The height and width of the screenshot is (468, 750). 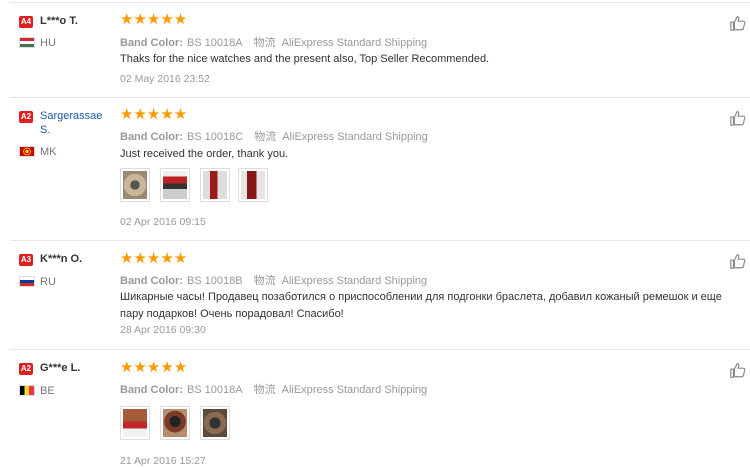 What do you see at coordinates (163, 461) in the screenshot?
I see `review-date: 21 Apr 2016 15:27` at bounding box center [163, 461].